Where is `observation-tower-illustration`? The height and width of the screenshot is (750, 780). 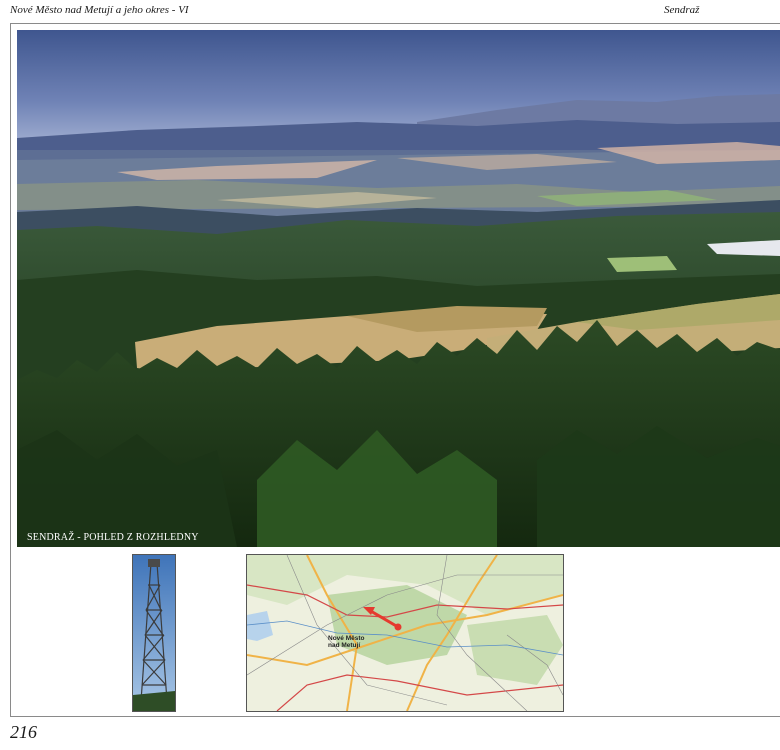
observation-tower-illustration is located at coordinates (154, 633).